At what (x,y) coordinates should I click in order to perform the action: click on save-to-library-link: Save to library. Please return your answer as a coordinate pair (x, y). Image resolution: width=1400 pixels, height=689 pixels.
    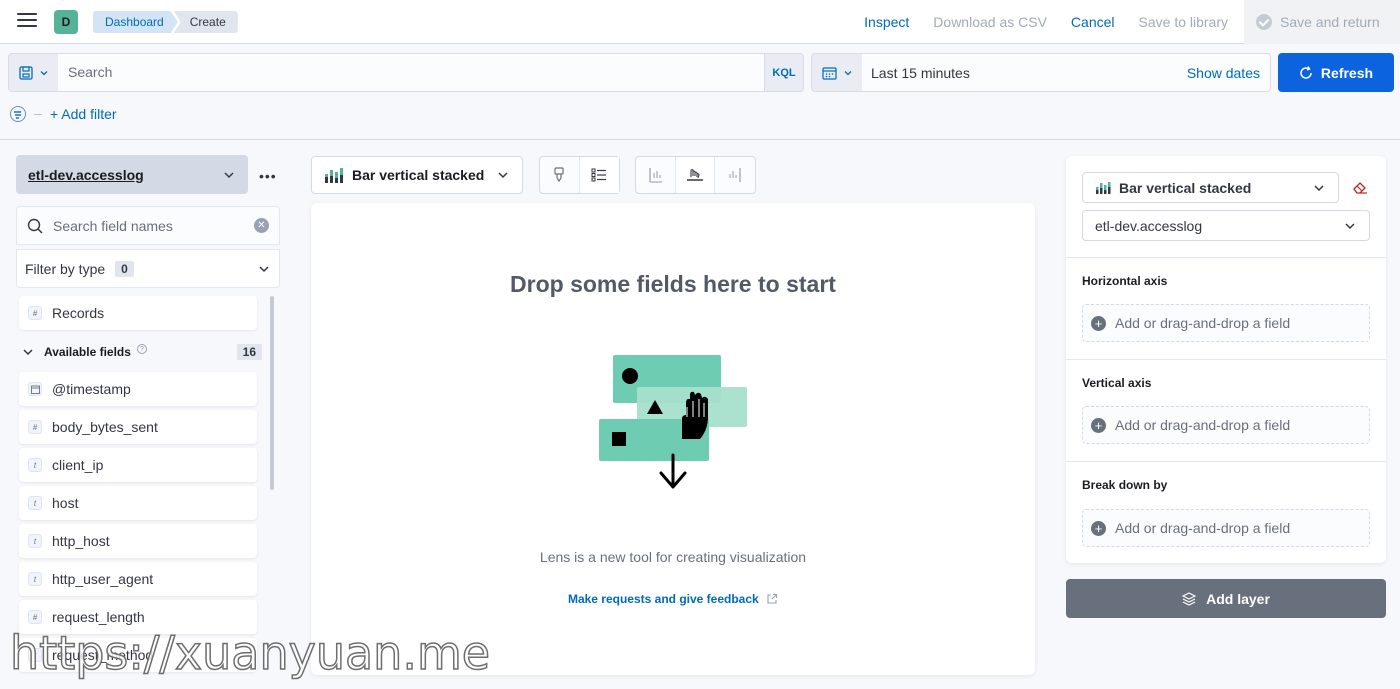
    Looking at the image, I should click on (1183, 22).